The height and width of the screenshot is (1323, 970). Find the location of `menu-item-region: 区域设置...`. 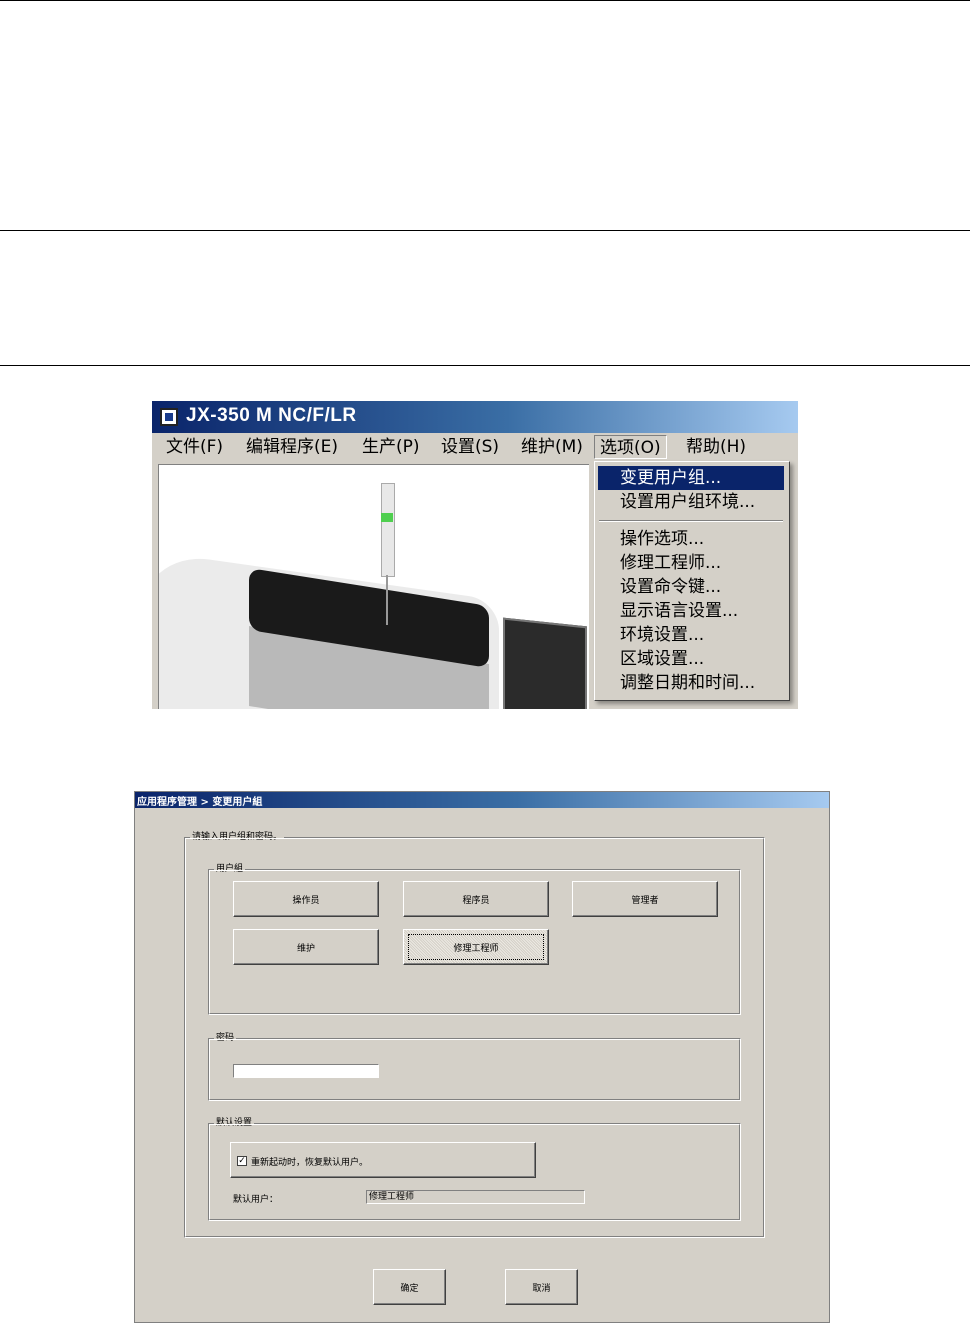

menu-item-region: 区域设置... is located at coordinates (691, 659).